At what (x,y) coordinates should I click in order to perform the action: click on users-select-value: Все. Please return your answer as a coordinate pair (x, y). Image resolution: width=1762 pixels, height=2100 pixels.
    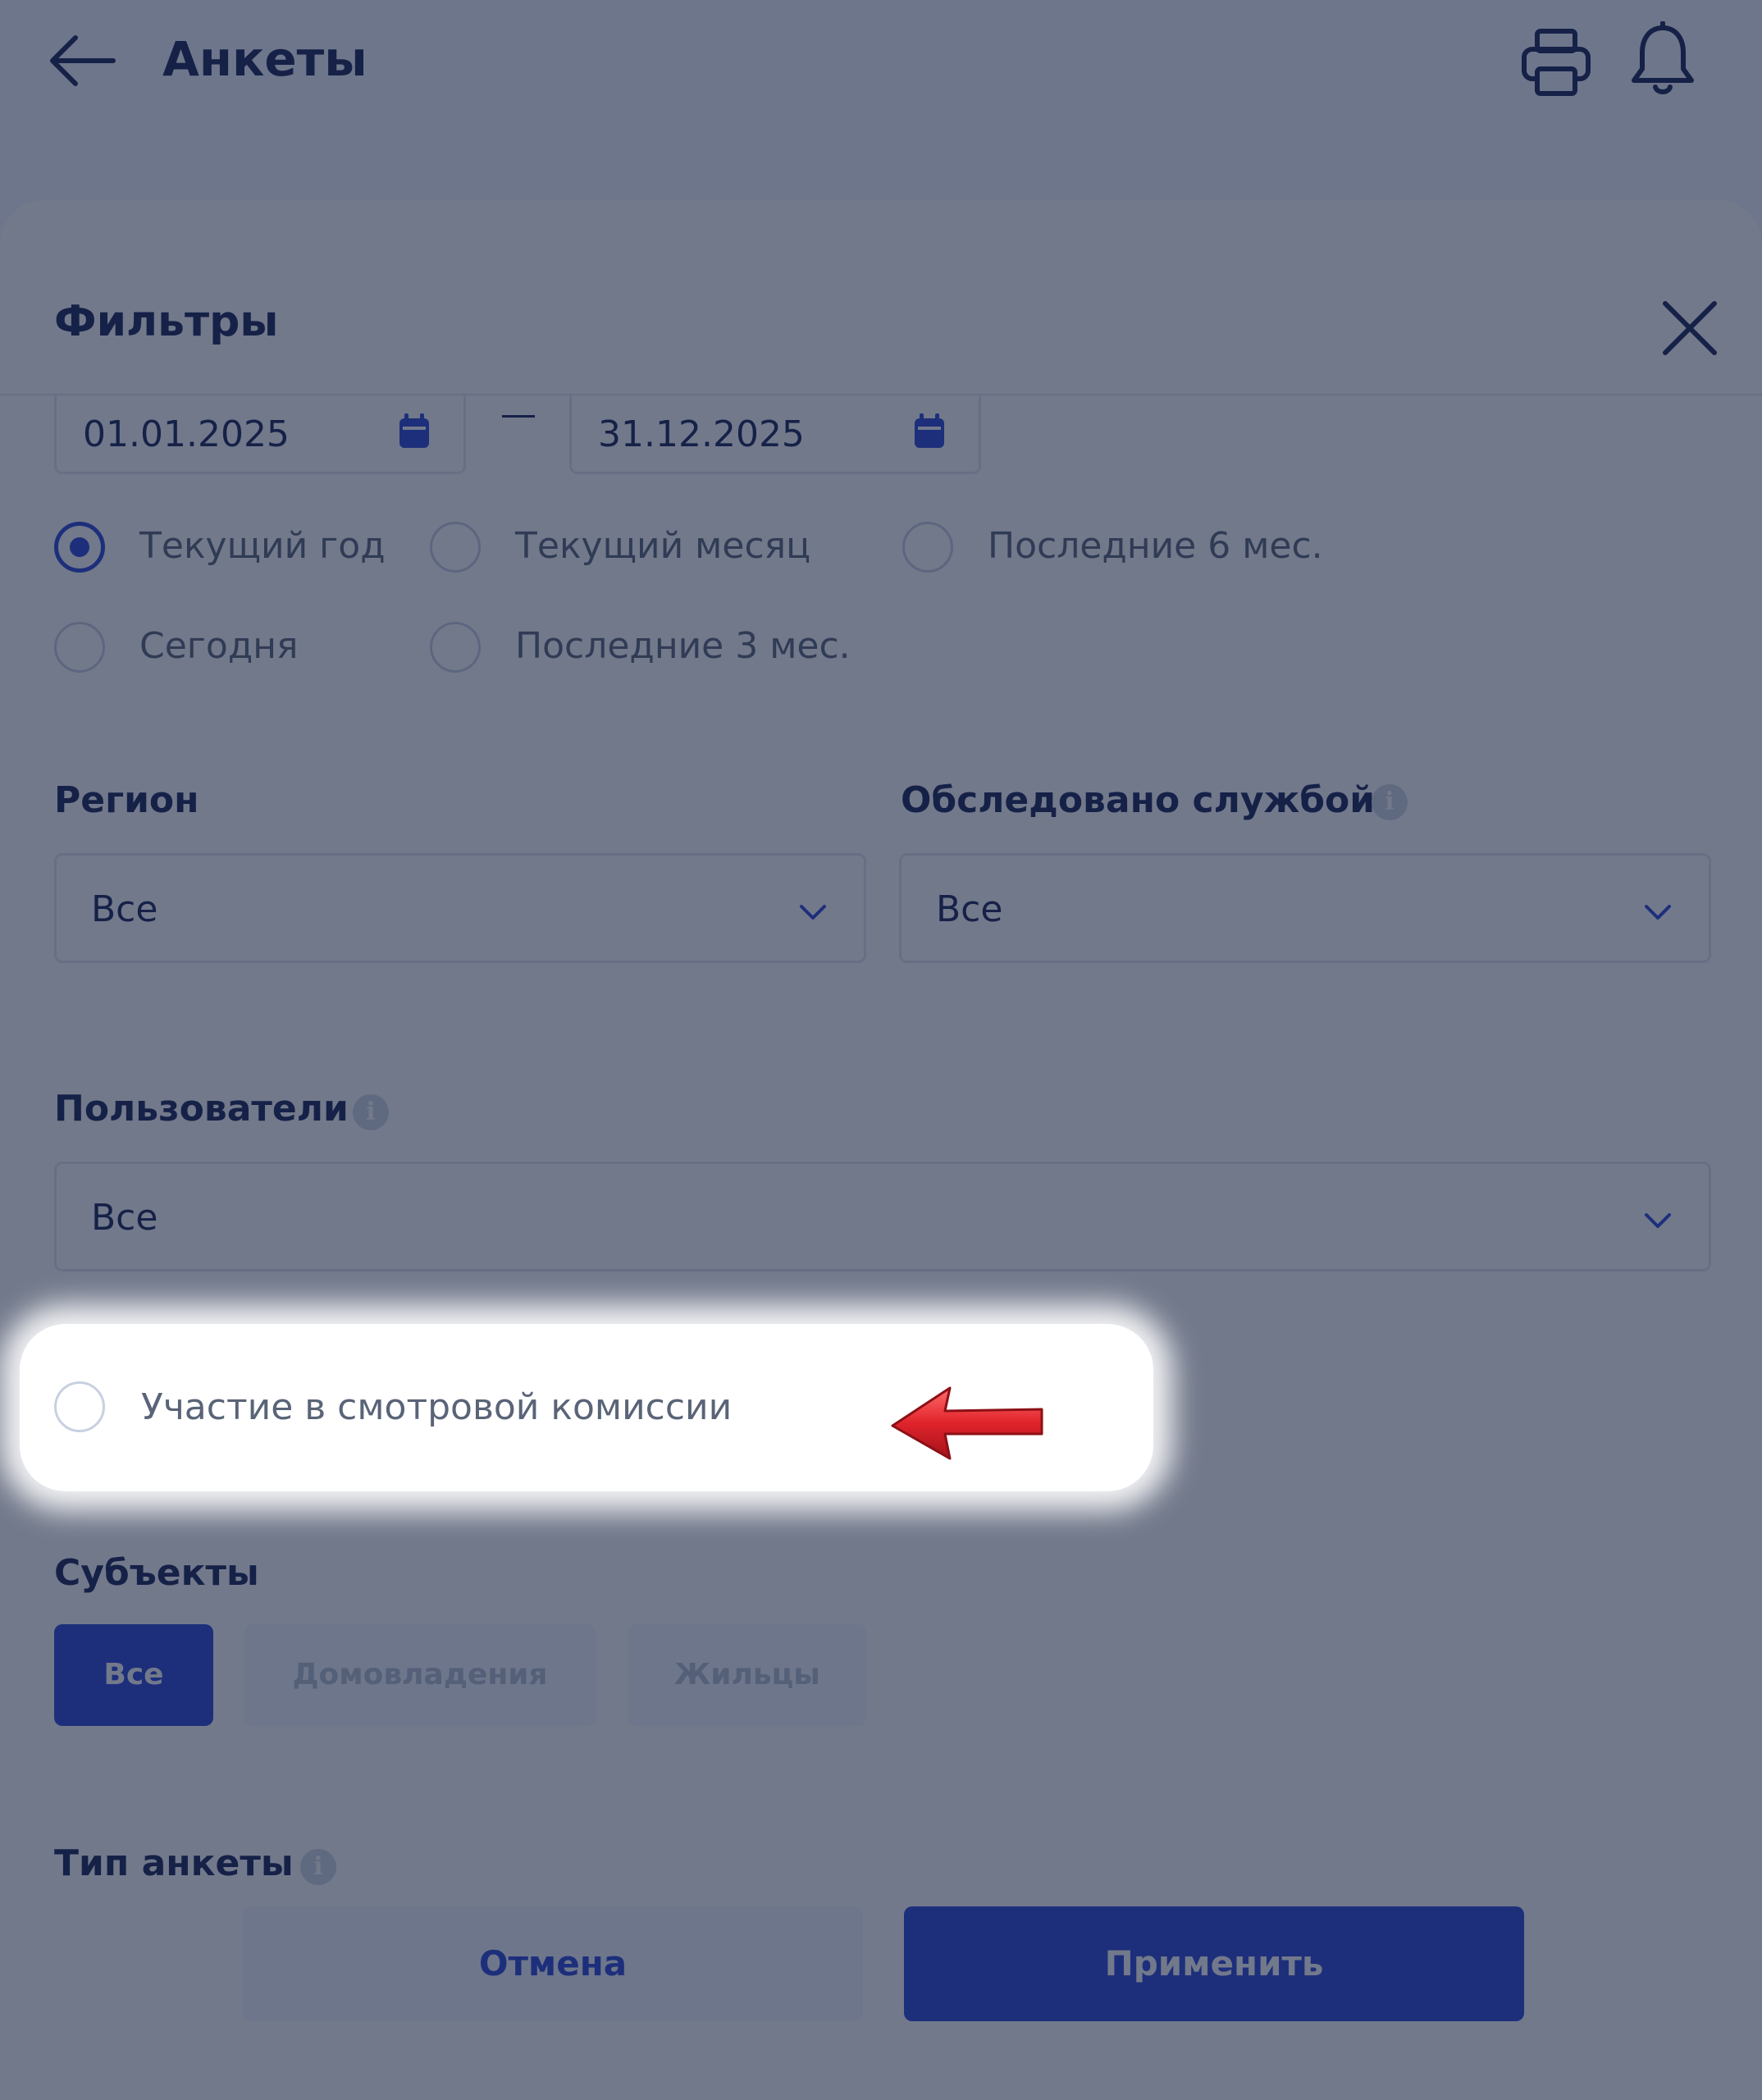
    Looking at the image, I should click on (124, 1218).